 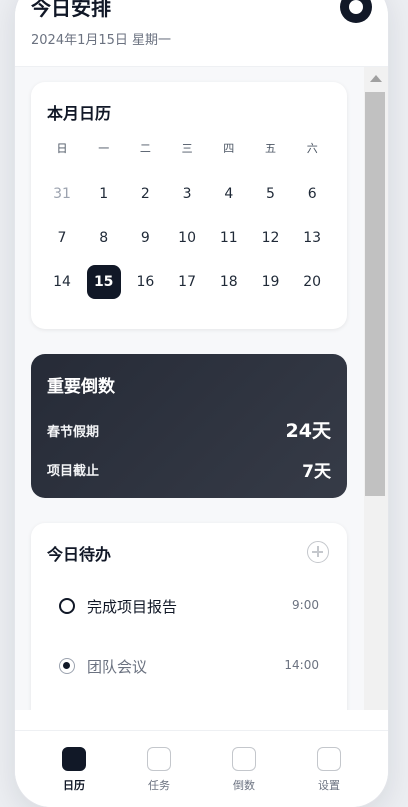 I want to click on add-todo-icon, so click(x=318, y=552).